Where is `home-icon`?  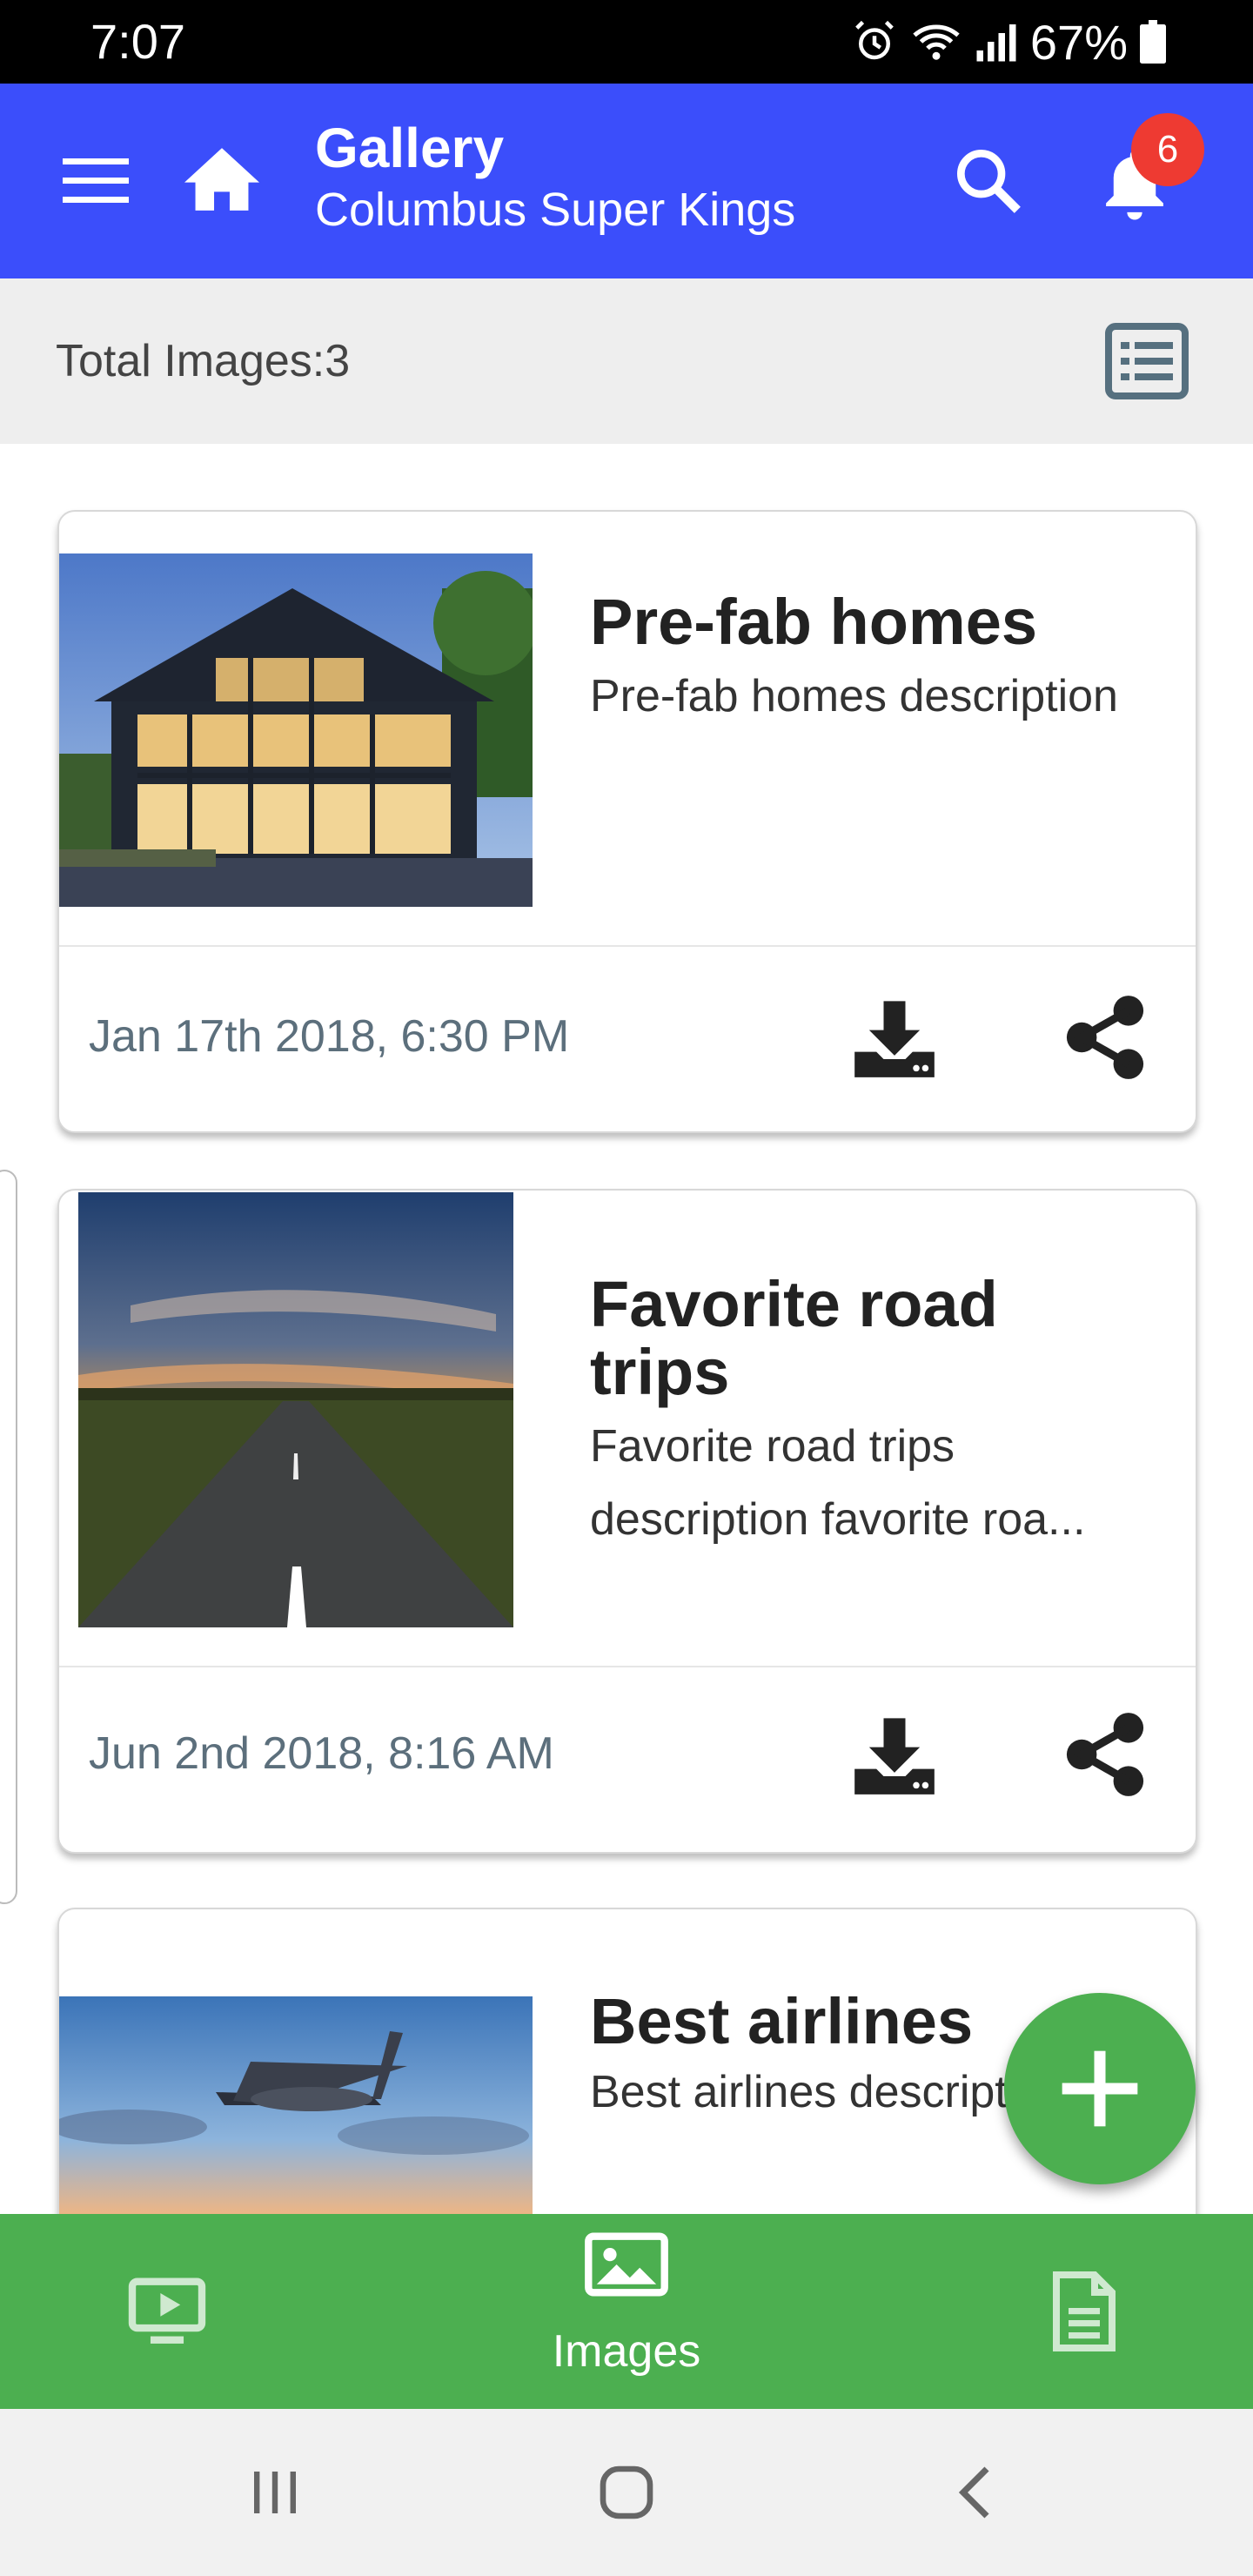
home-icon is located at coordinates (221, 179).